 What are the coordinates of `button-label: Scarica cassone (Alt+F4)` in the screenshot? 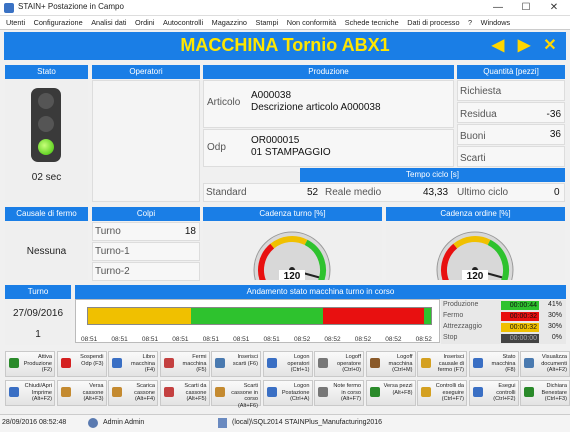 It's located at (144, 392).